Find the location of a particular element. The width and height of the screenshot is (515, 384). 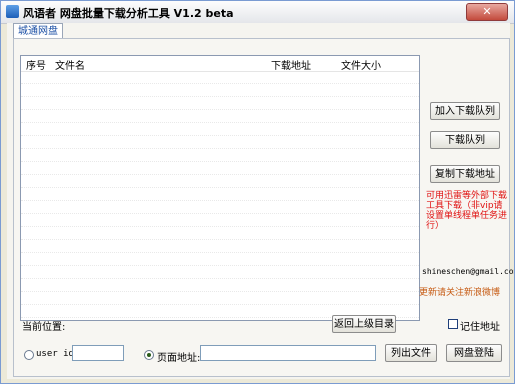

tab-ctdisk: 城通网盘 is located at coordinates (38, 31).